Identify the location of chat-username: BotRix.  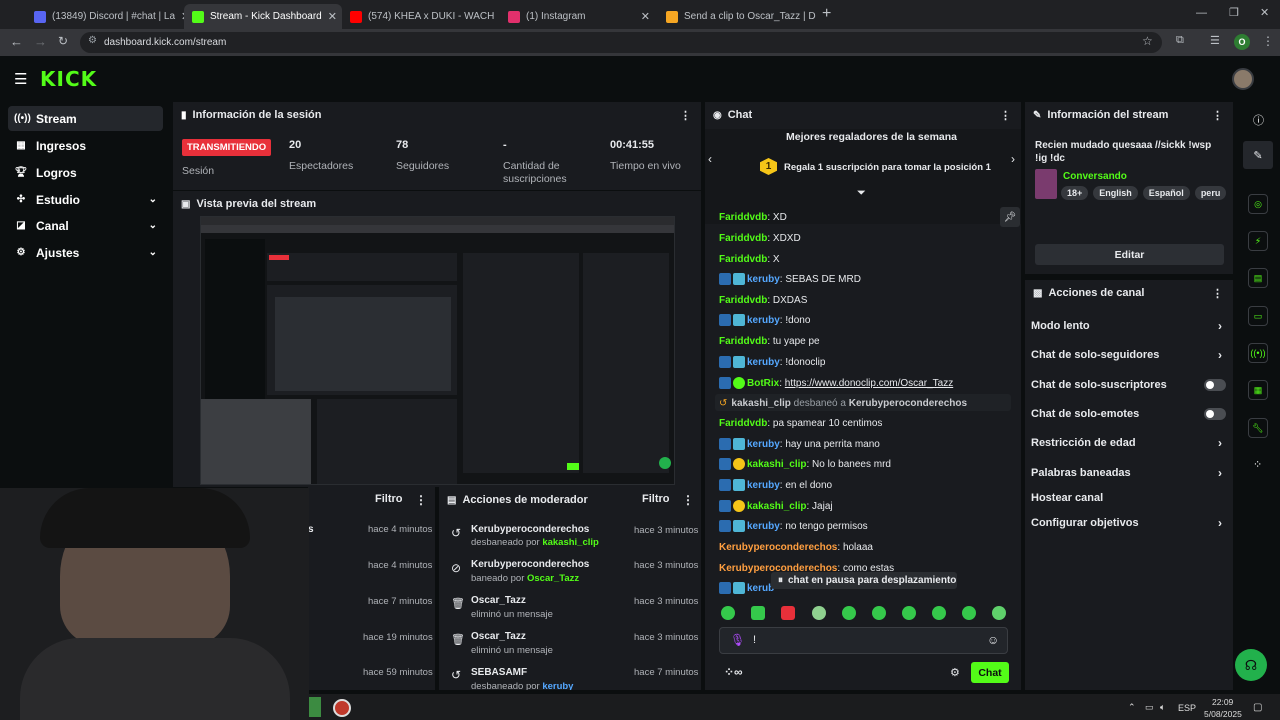
(763, 383).